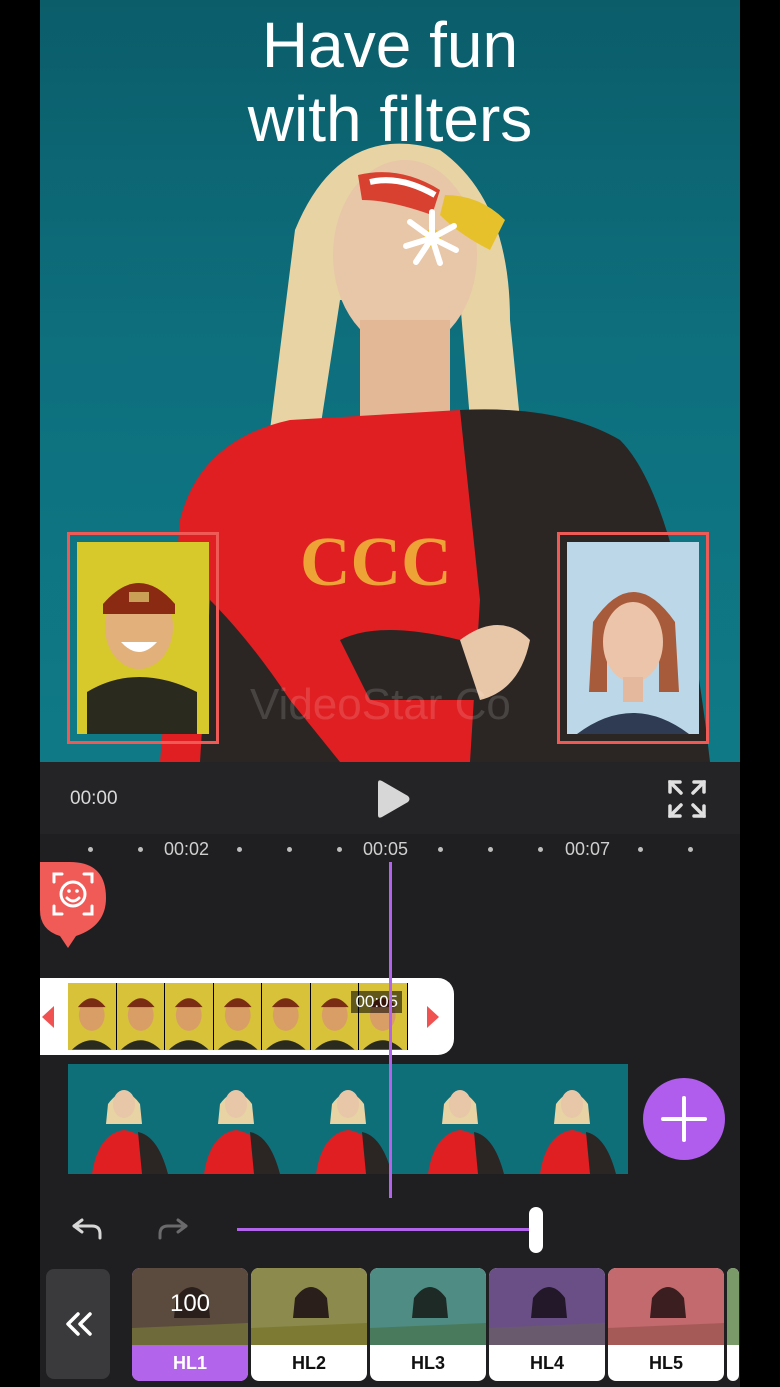  Describe the element at coordinates (380, 704) in the screenshot. I see `watermark: VideoStar Co` at that location.